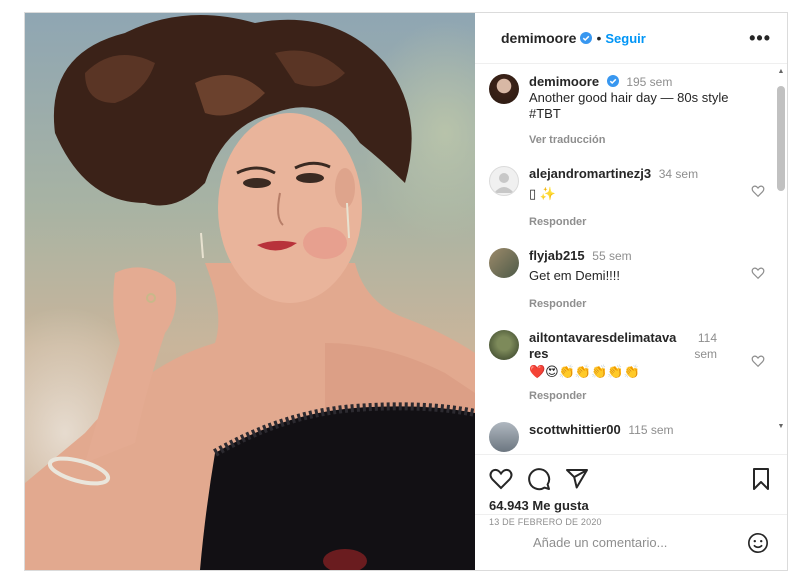 The image size is (800, 587). What do you see at coordinates (542, 193) in the screenshot?
I see `comment-text: ▯ ✨` at bounding box center [542, 193].